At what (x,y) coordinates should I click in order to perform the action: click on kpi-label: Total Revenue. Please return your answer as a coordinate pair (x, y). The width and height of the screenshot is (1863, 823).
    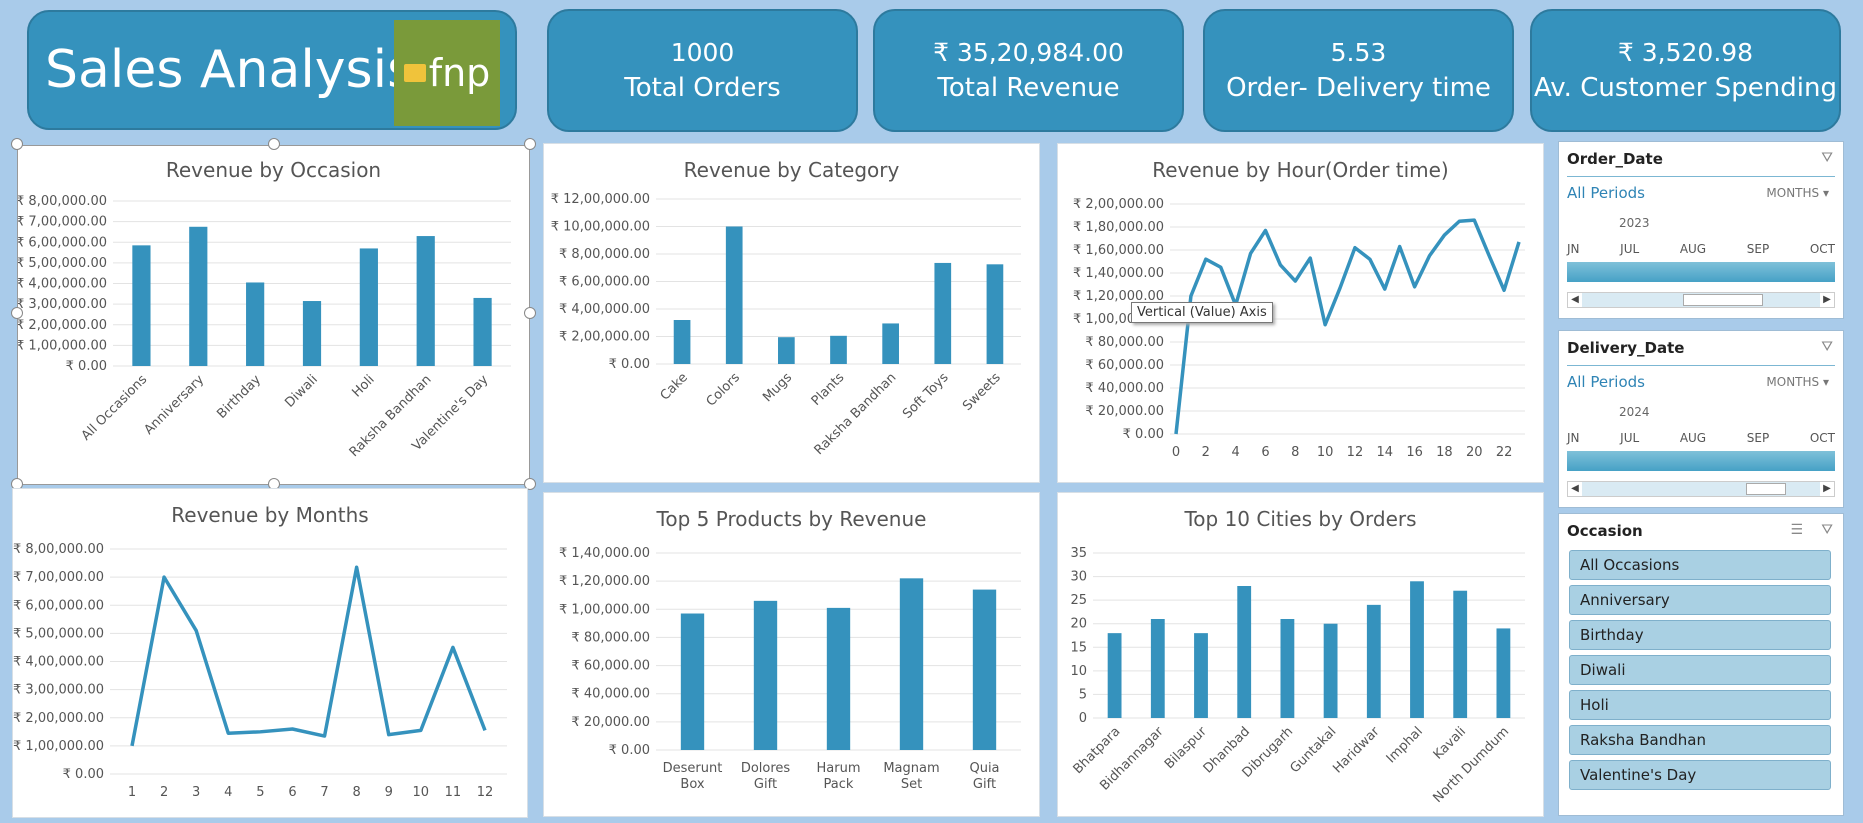
    Looking at the image, I should click on (1028, 87).